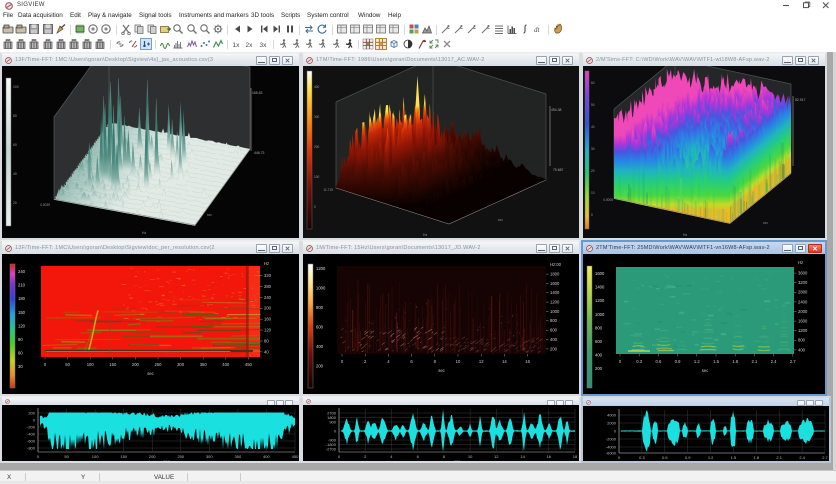 Image resolution: width=836 pixels, height=484 pixels. Describe the element at coordinates (800, 100) in the screenshot. I see `svg-text: 52.917` at that location.